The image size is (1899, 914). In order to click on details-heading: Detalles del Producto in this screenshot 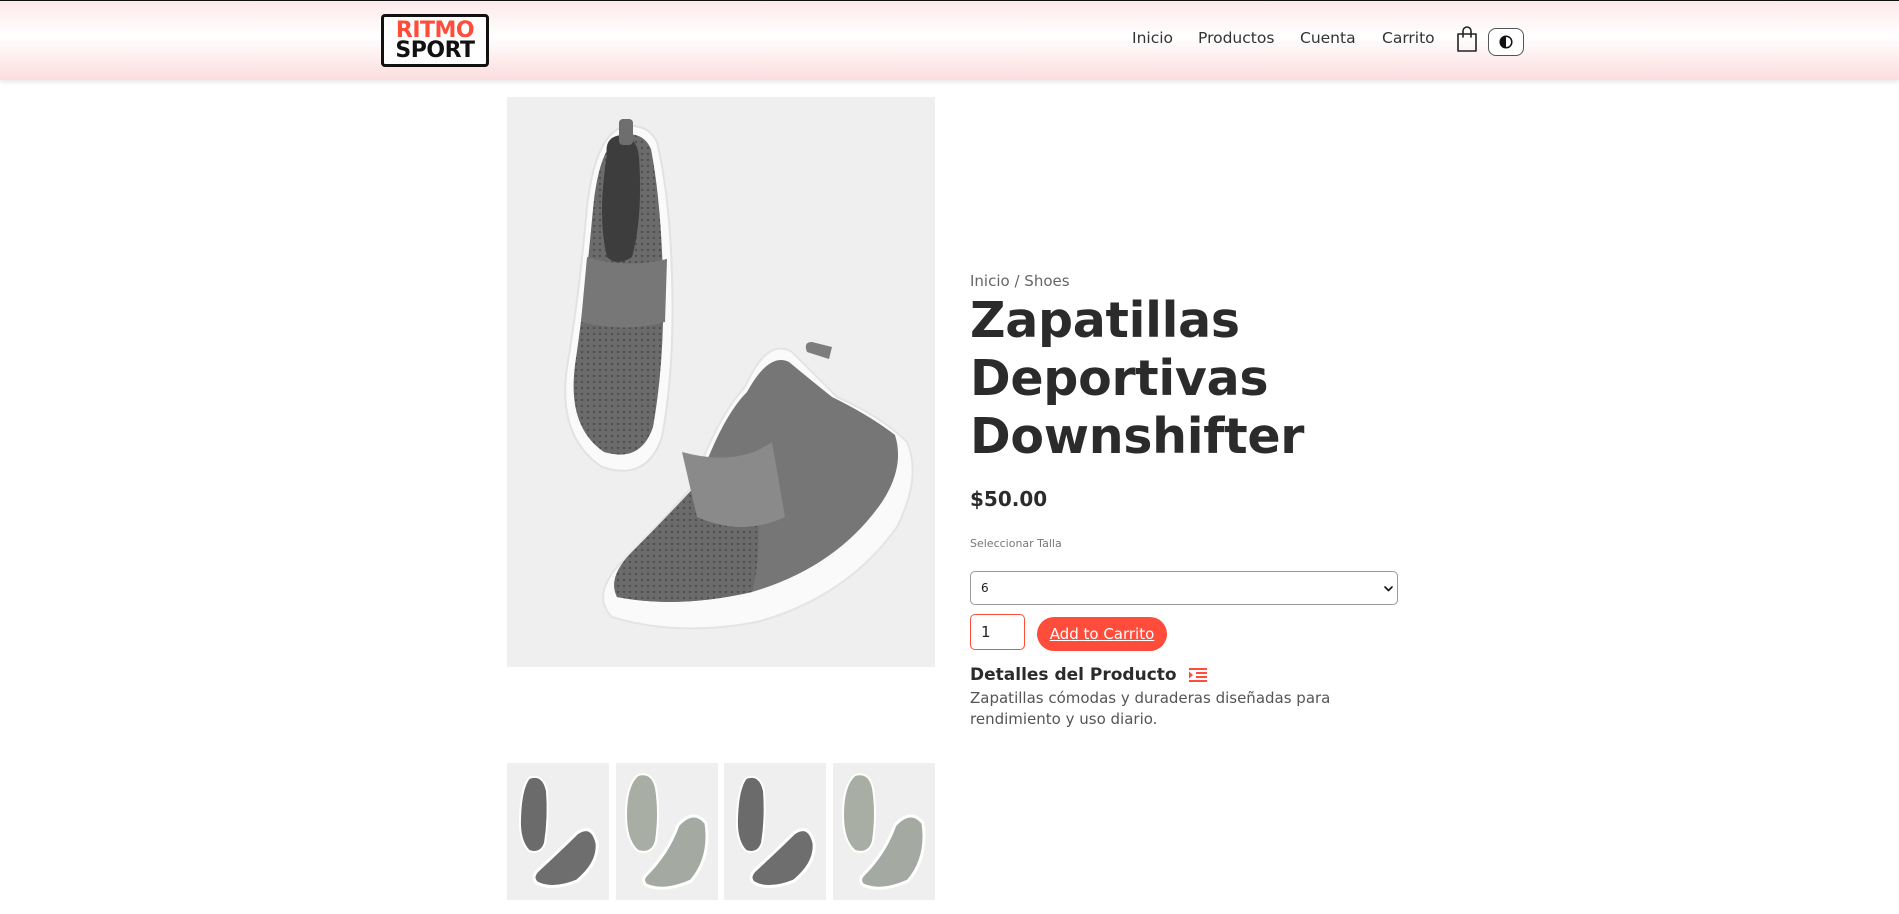, I will do `click(1088, 675)`.